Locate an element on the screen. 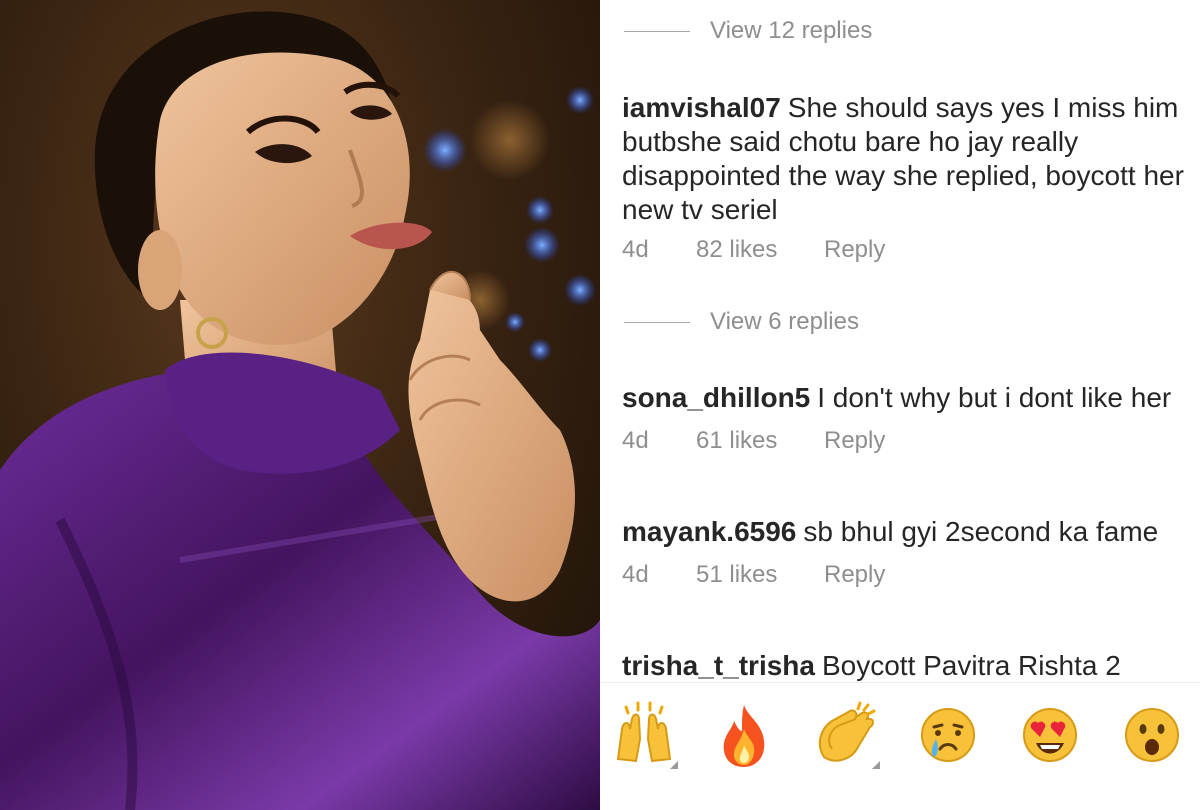  raising-hands-icon is located at coordinates (644, 735).